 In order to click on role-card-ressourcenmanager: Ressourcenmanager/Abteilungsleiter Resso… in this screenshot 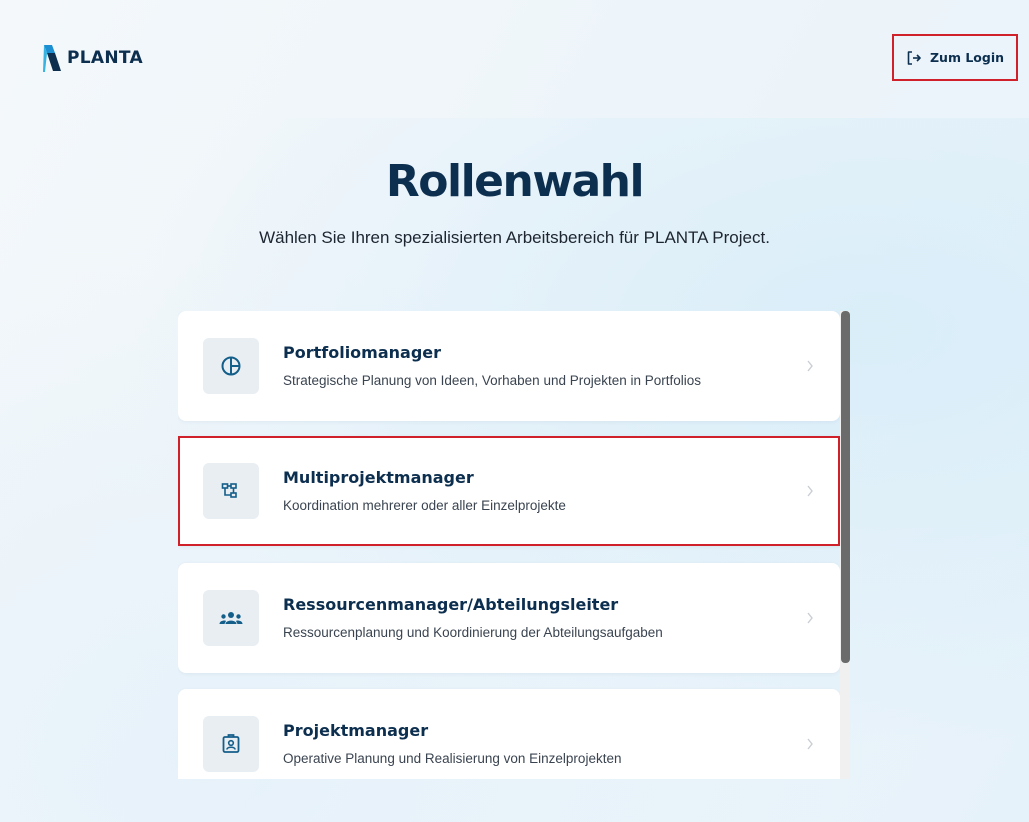, I will do `click(509, 618)`.